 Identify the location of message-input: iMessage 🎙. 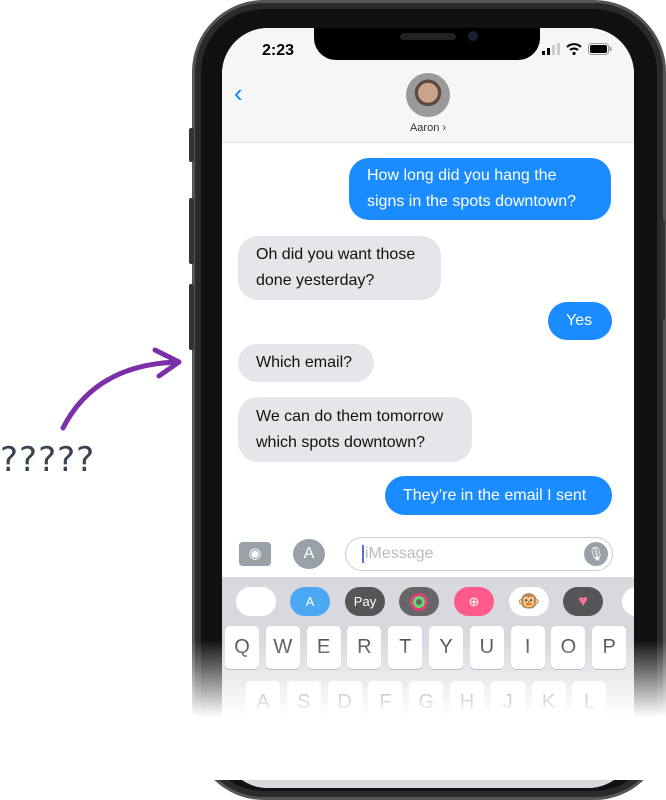
(479, 554).